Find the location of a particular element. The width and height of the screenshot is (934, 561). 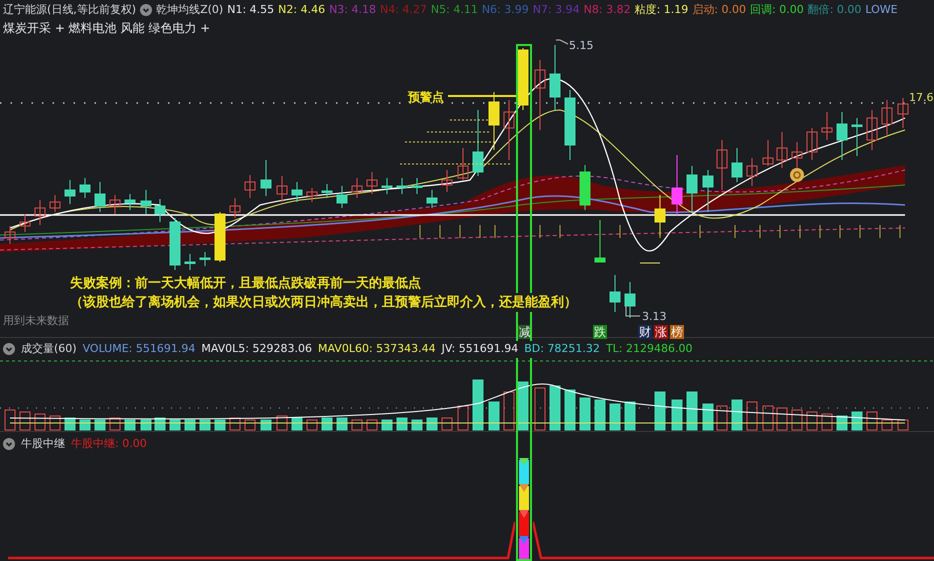

future-data-note: 用到未来数据 is located at coordinates (36, 321).